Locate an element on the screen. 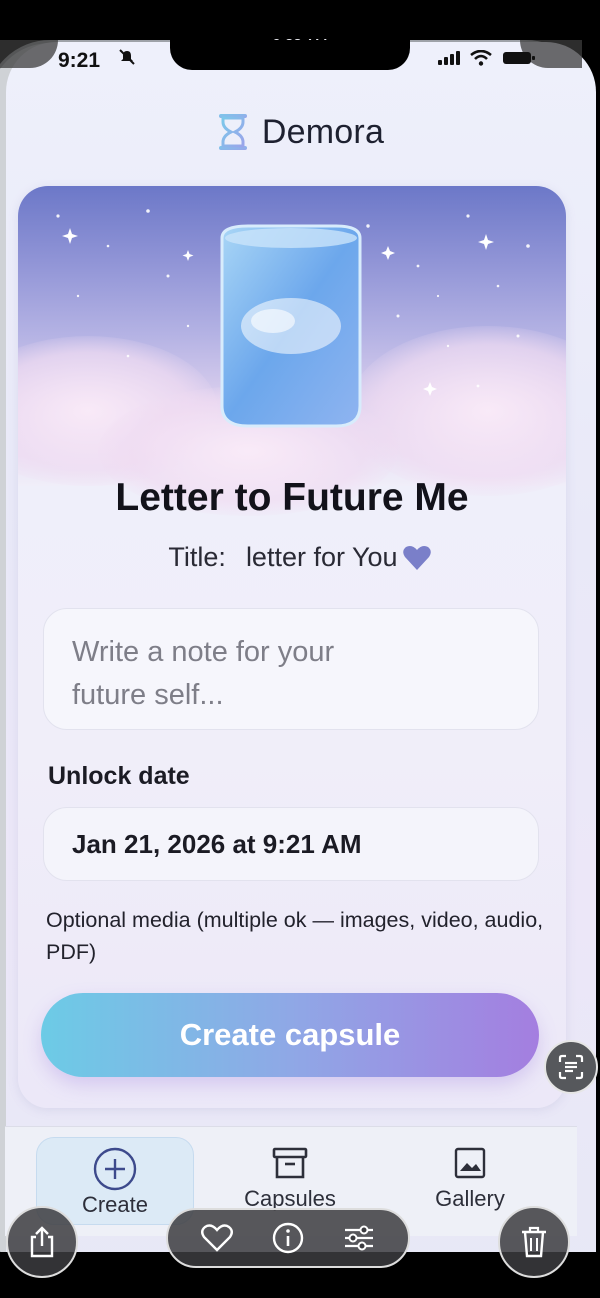 The width and height of the screenshot is (600, 1298). unlock-date-picker: Jan 21, 2026 at 9:21 AM is located at coordinates (291, 844).